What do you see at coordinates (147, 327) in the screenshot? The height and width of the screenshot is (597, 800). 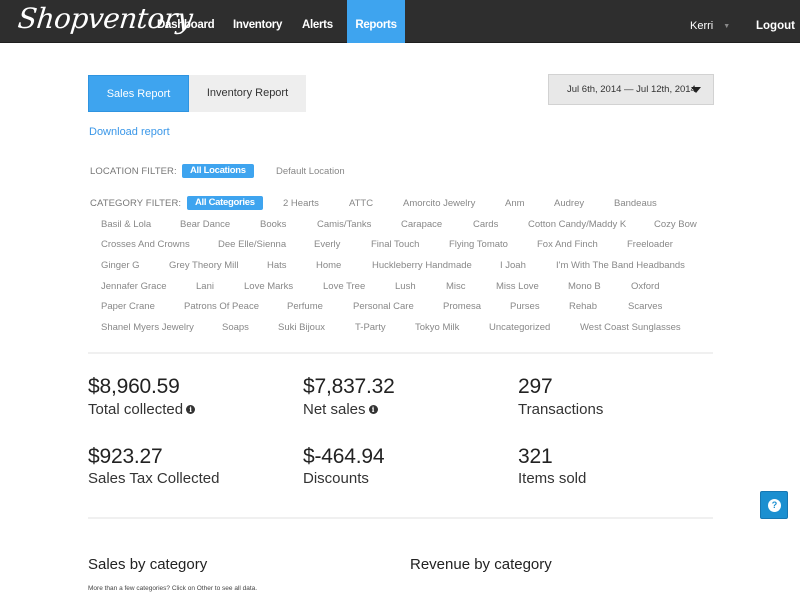 I see `category-option: Shanel Myers Jewelry` at bounding box center [147, 327].